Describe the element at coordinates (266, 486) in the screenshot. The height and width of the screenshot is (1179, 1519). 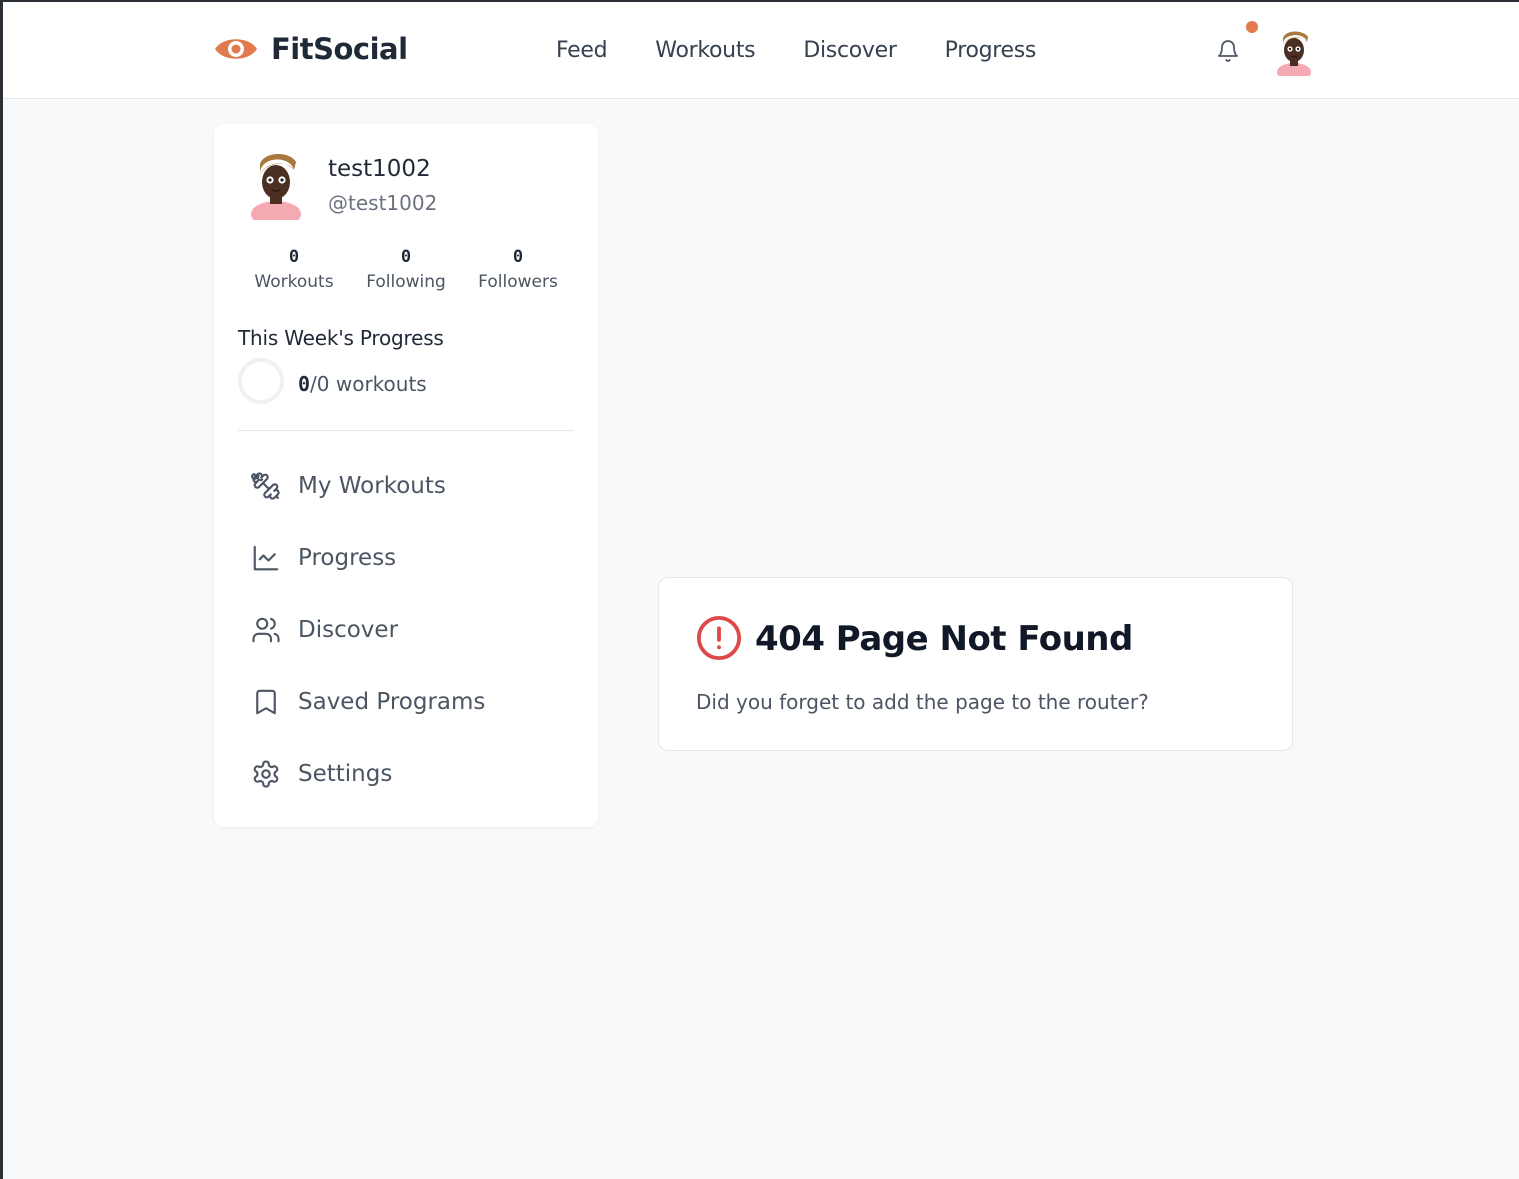
I see `dumbbell-icon` at that location.